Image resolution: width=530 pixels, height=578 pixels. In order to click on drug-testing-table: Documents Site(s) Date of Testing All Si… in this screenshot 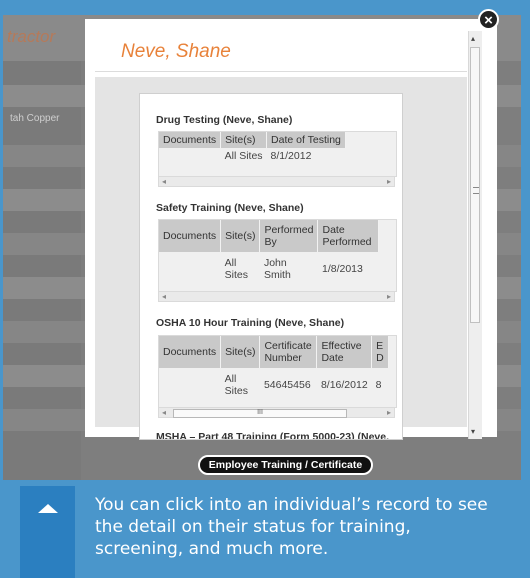, I will do `click(277, 154)`.